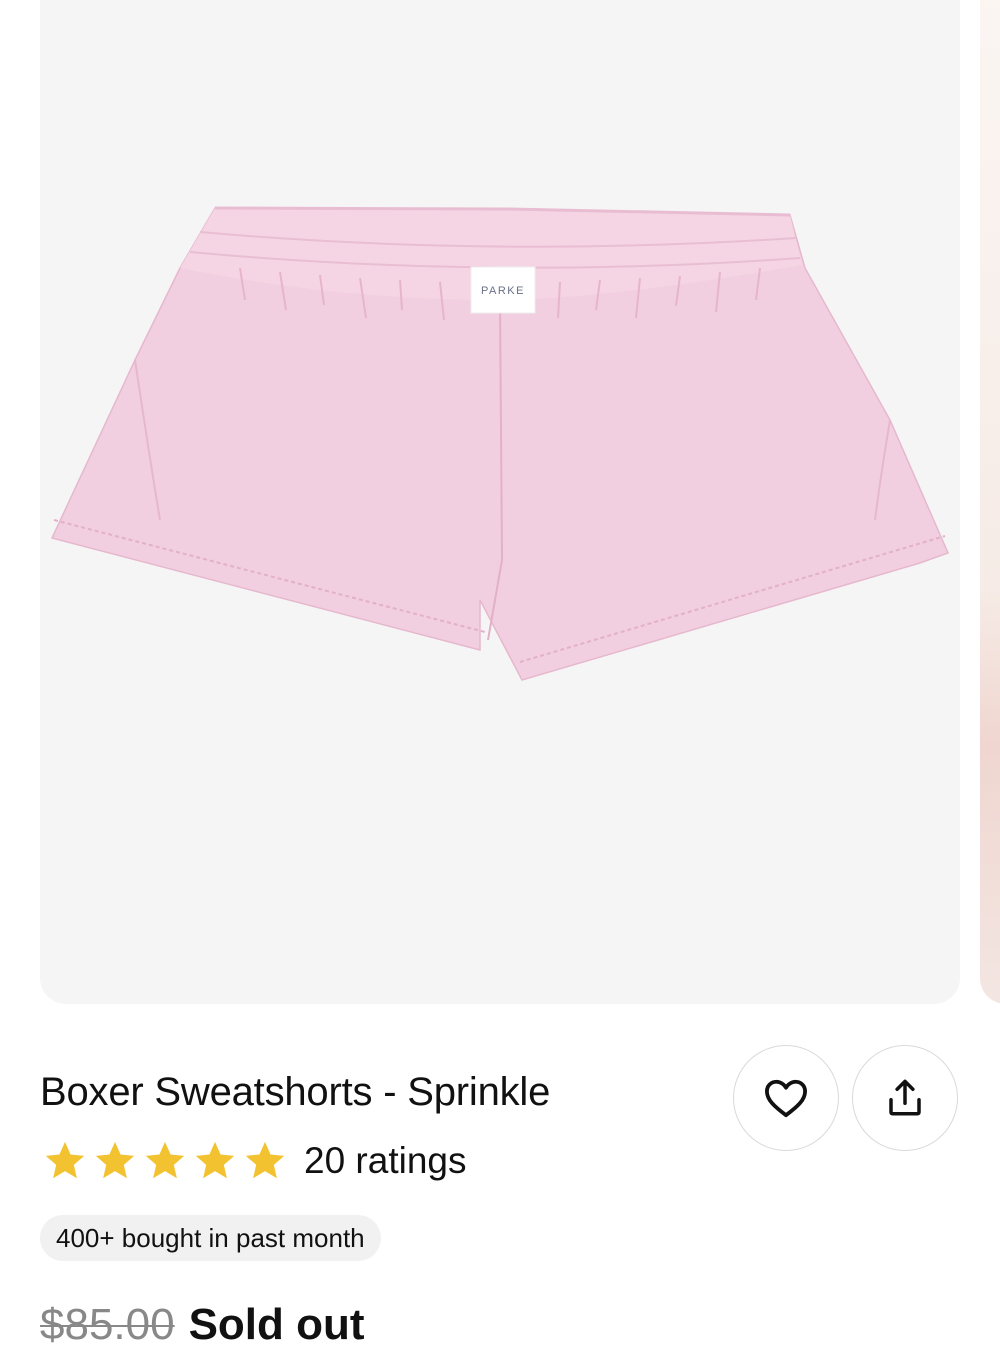 The image size is (1000, 1350). I want to click on share-icon, so click(905, 1097).